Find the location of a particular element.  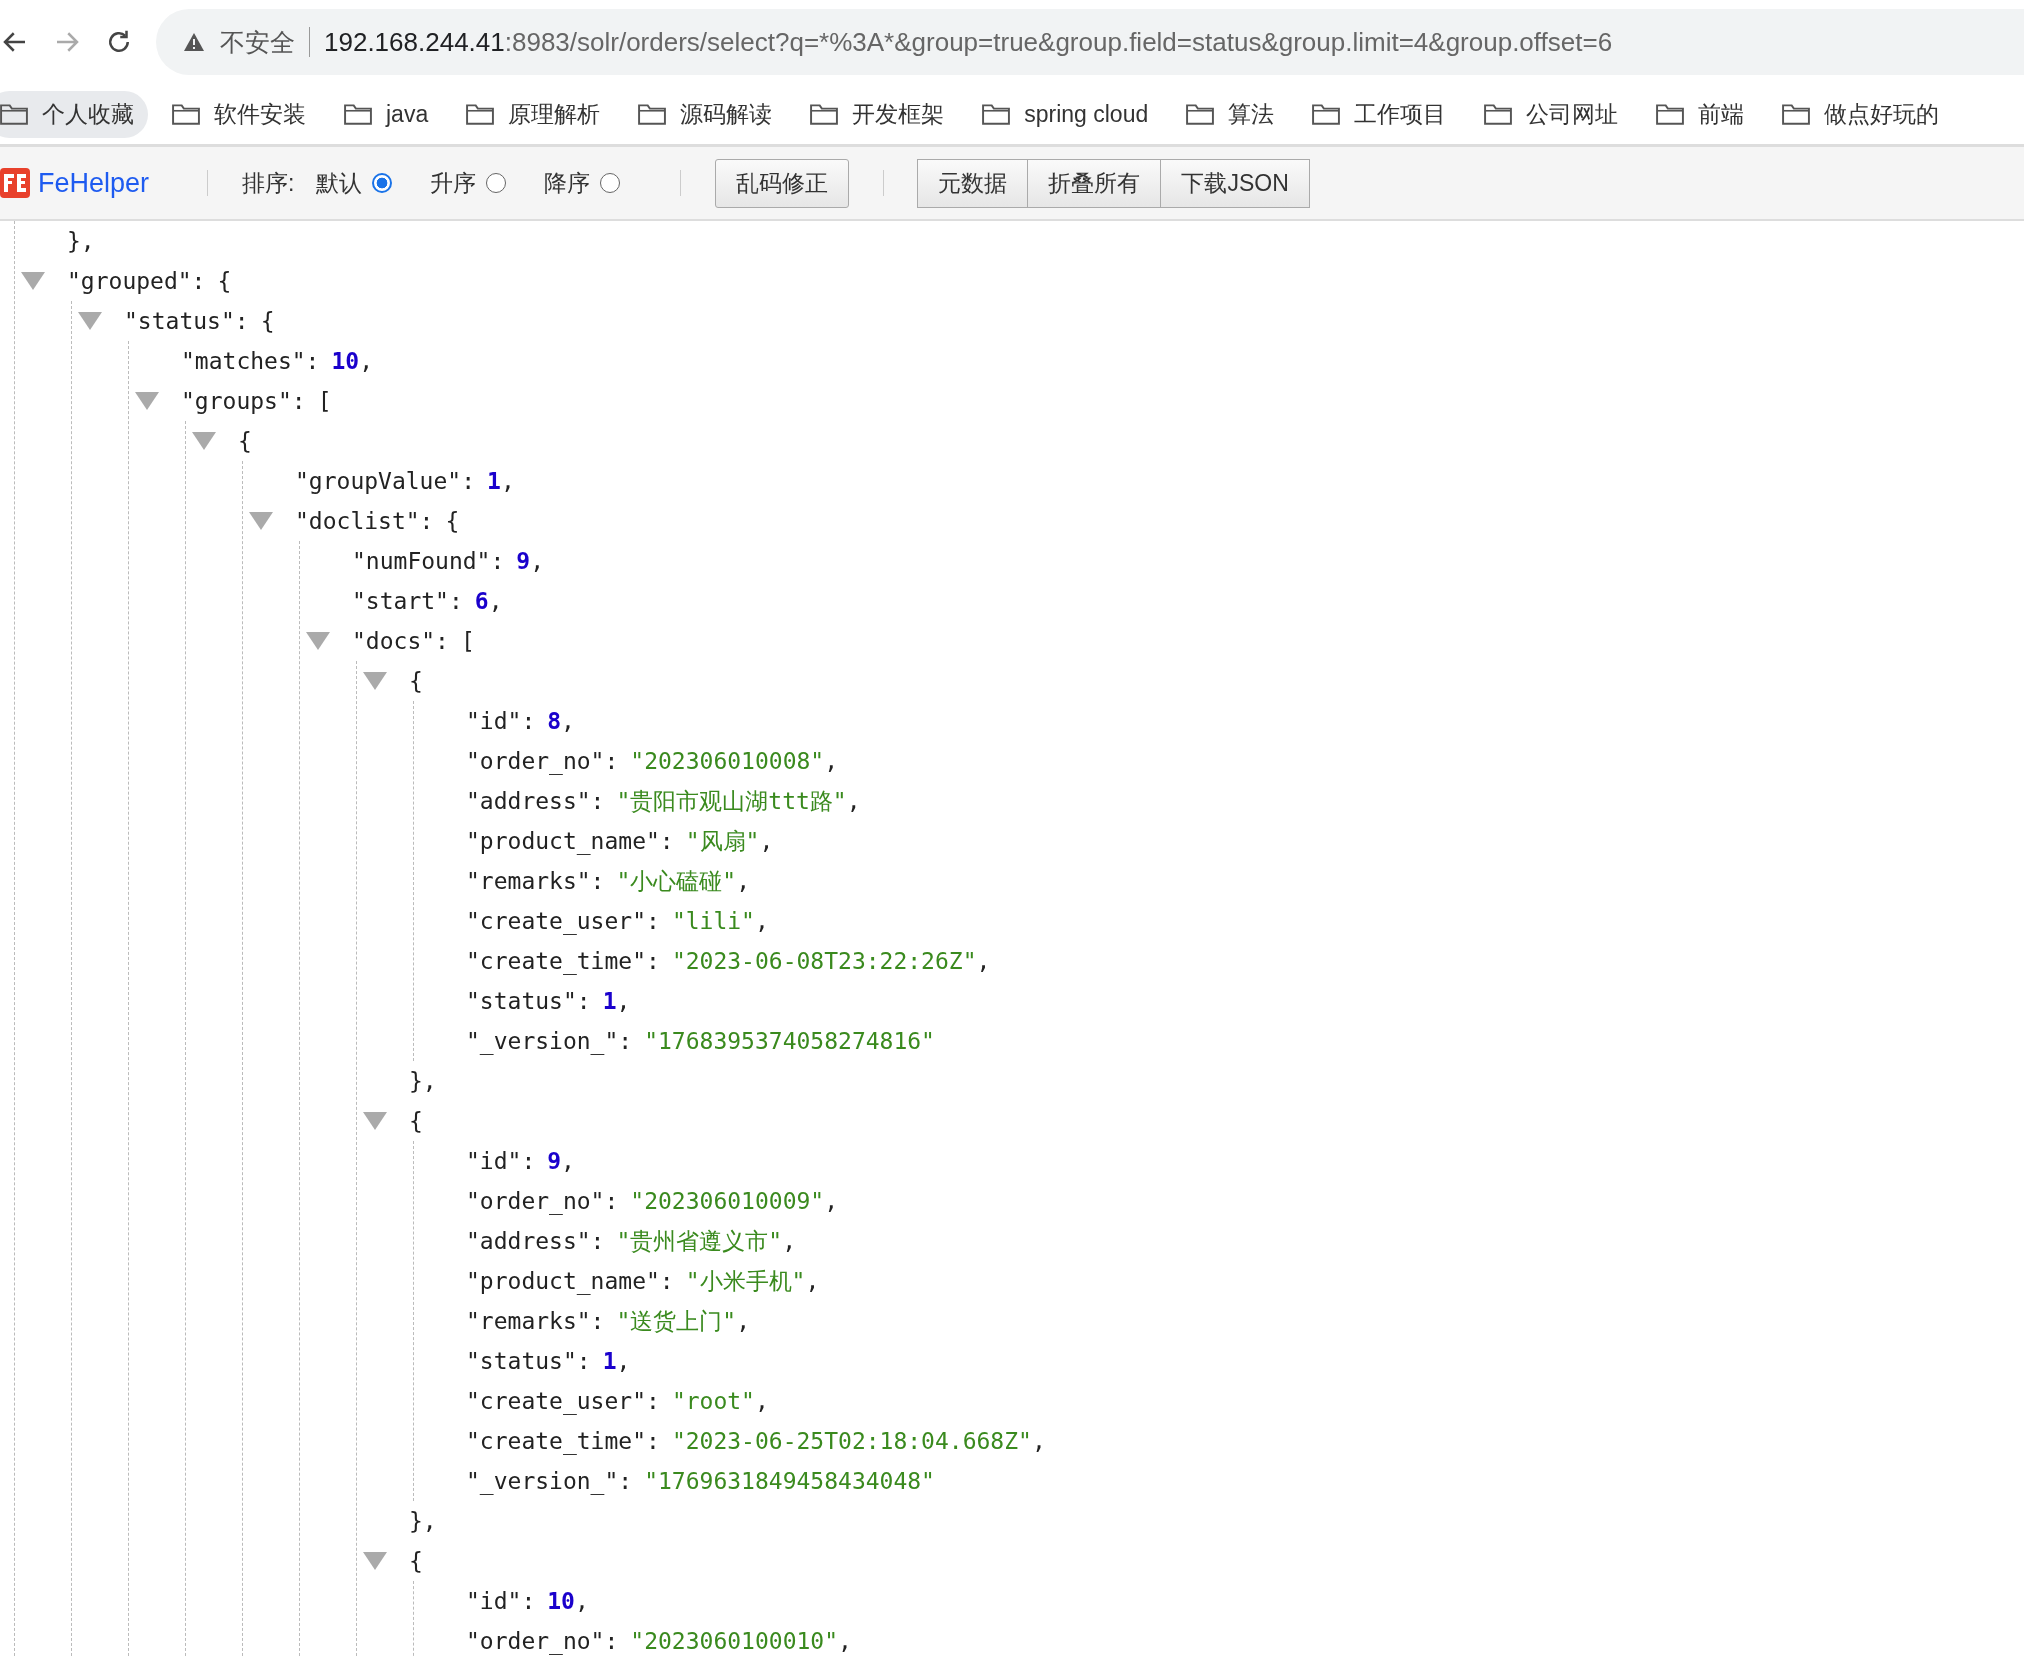

json-string-value: "lili" is located at coordinates (713, 921).